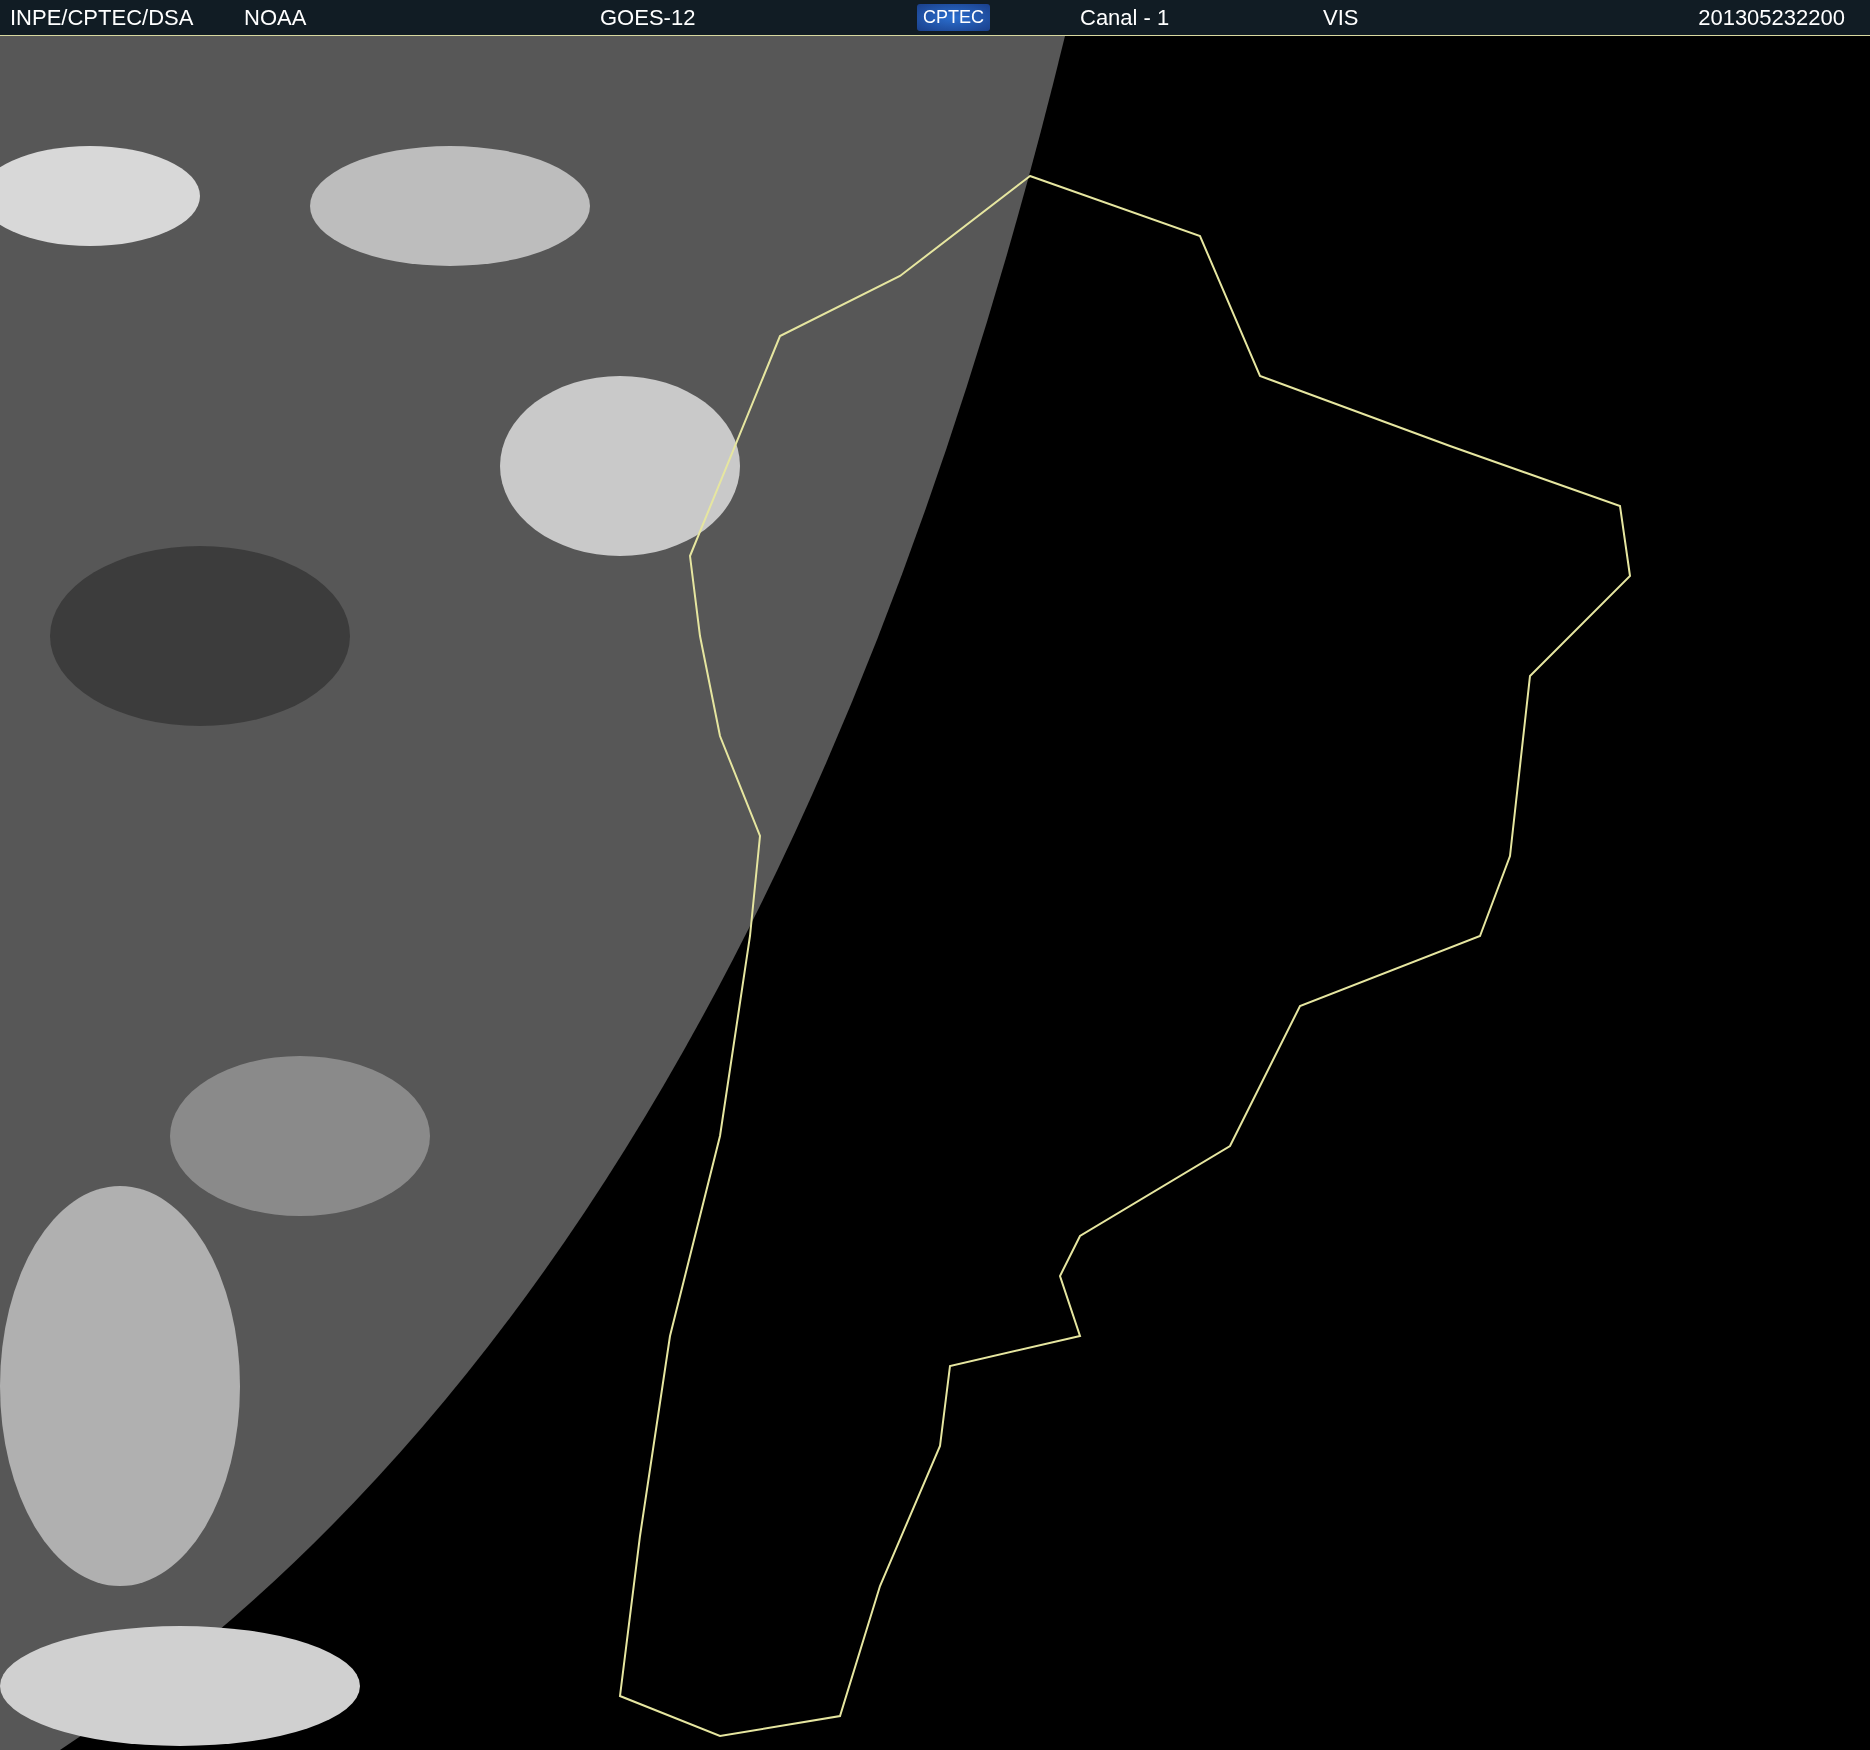 This screenshot has height=1750, width=1870. What do you see at coordinates (102, 17) in the screenshot?
I see `agency-label: INPE/CPTEC/DSA` at bounding box center [102, 17].